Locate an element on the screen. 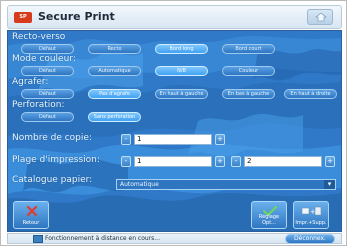  range-to-input: 2 is located at coordinates (283, 161).